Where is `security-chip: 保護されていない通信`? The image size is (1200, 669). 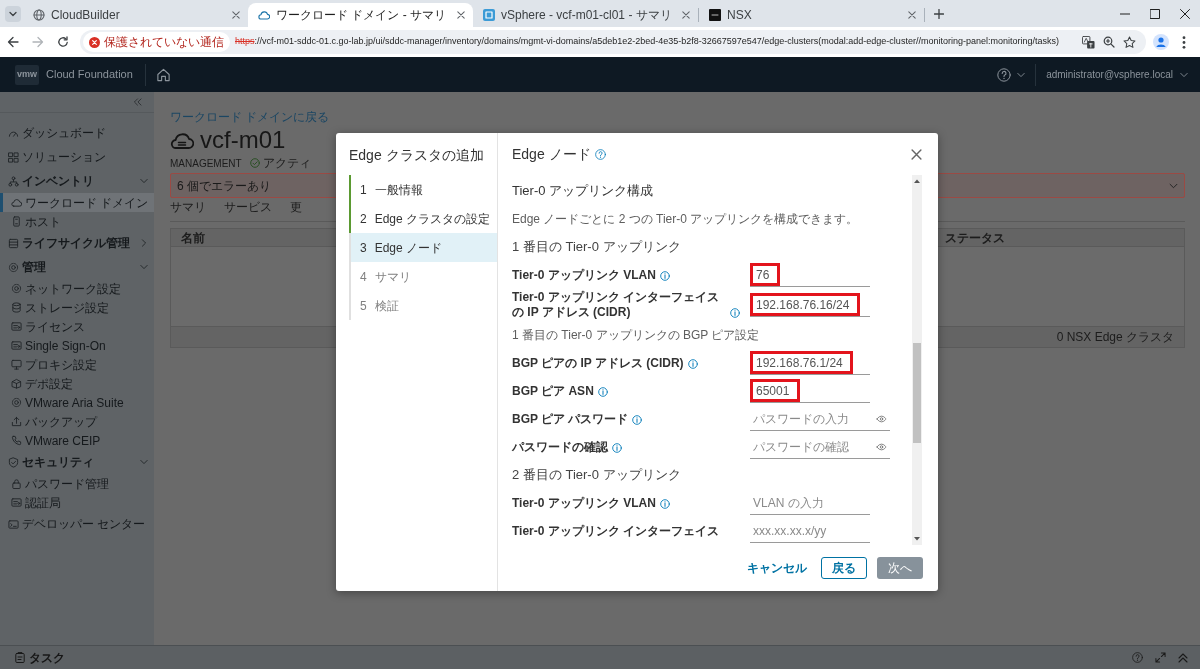
security-chip: 保護されていない通信 is located at coordinates (156, 42).